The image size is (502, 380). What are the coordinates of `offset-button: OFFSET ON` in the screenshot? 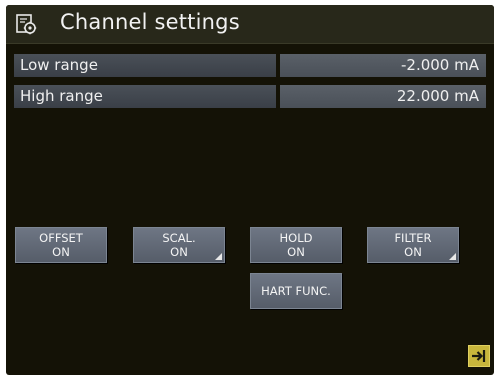 It's located at (61, 245).